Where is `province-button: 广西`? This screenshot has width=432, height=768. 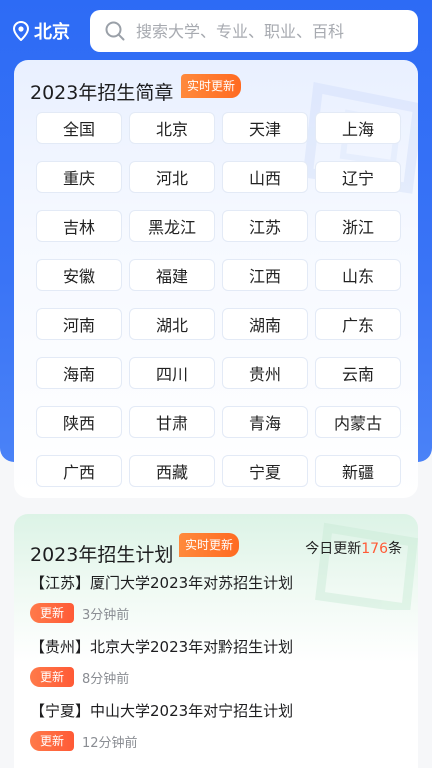
province-button: 广西 is located at coordinates (79, 471).